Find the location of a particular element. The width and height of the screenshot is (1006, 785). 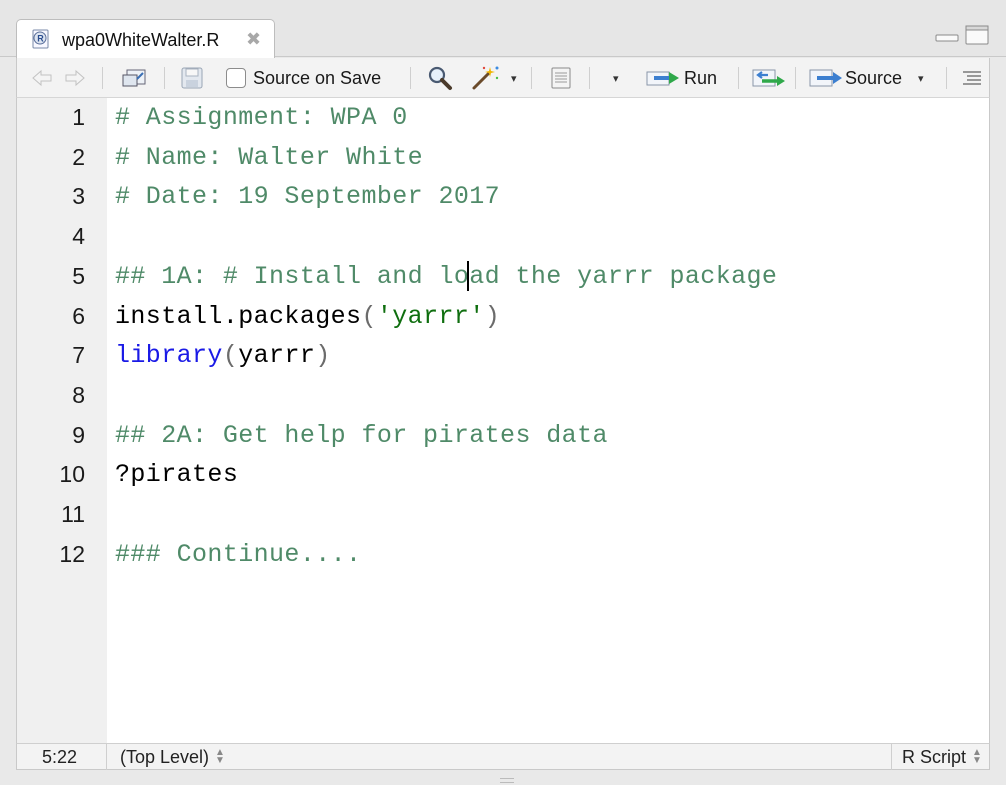

line-number: 7 is located at coordinates (78, 355).